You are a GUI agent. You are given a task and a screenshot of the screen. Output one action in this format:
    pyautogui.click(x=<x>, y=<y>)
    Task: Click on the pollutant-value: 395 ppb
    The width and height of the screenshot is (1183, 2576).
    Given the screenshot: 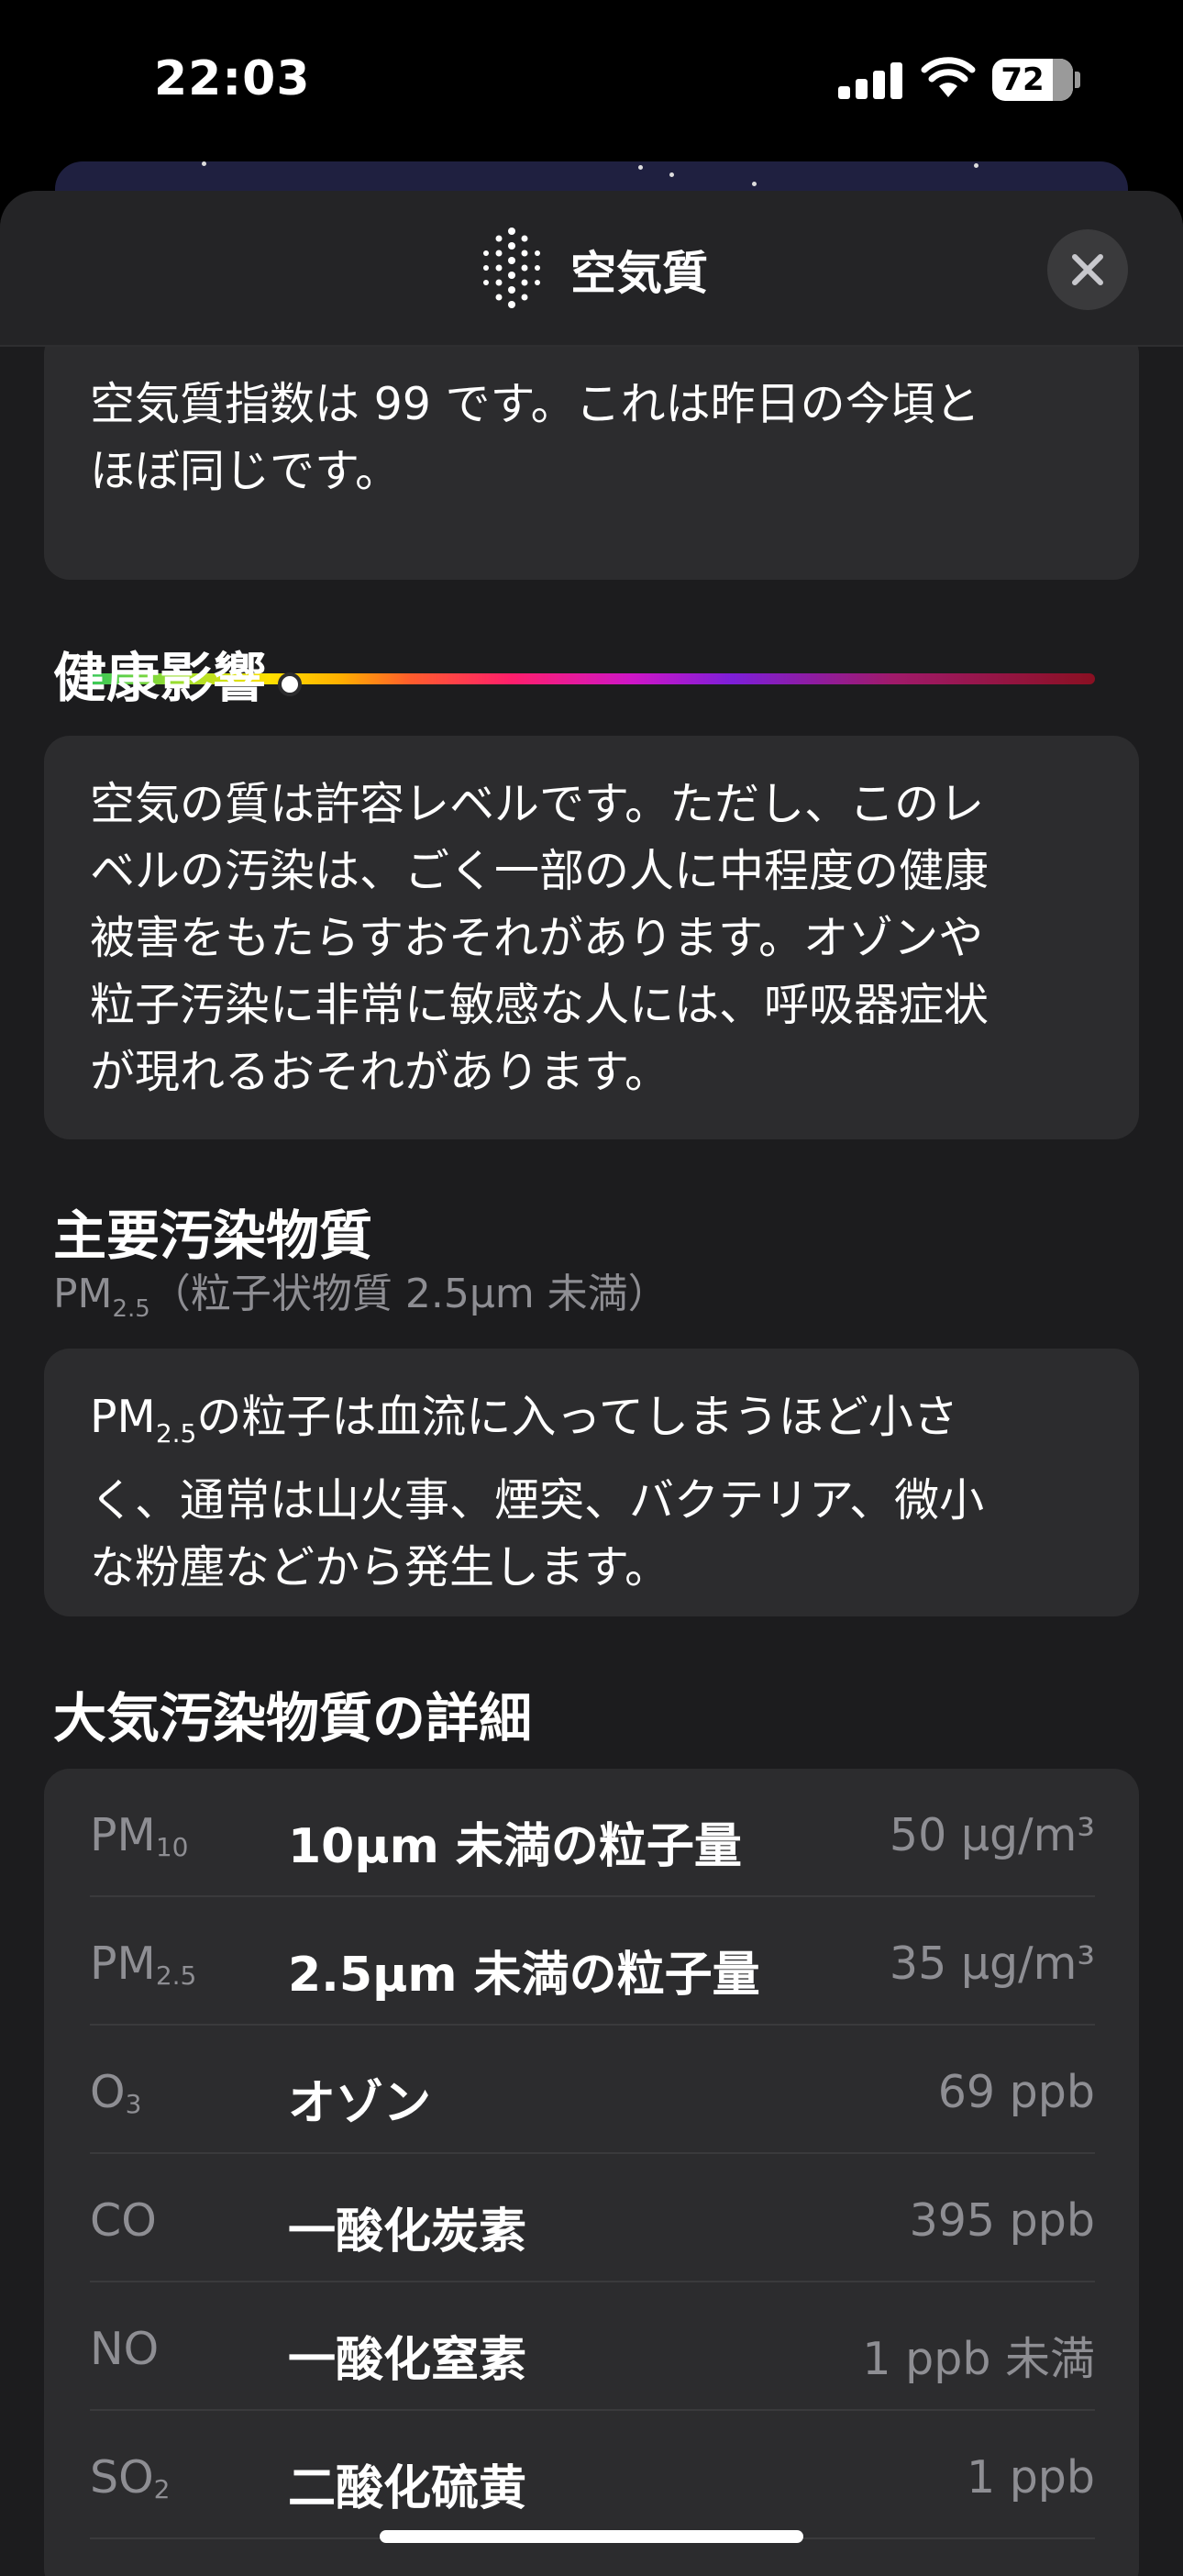 What is the action you would take?
    pyautogui.click(x=1002, y=2220)
    